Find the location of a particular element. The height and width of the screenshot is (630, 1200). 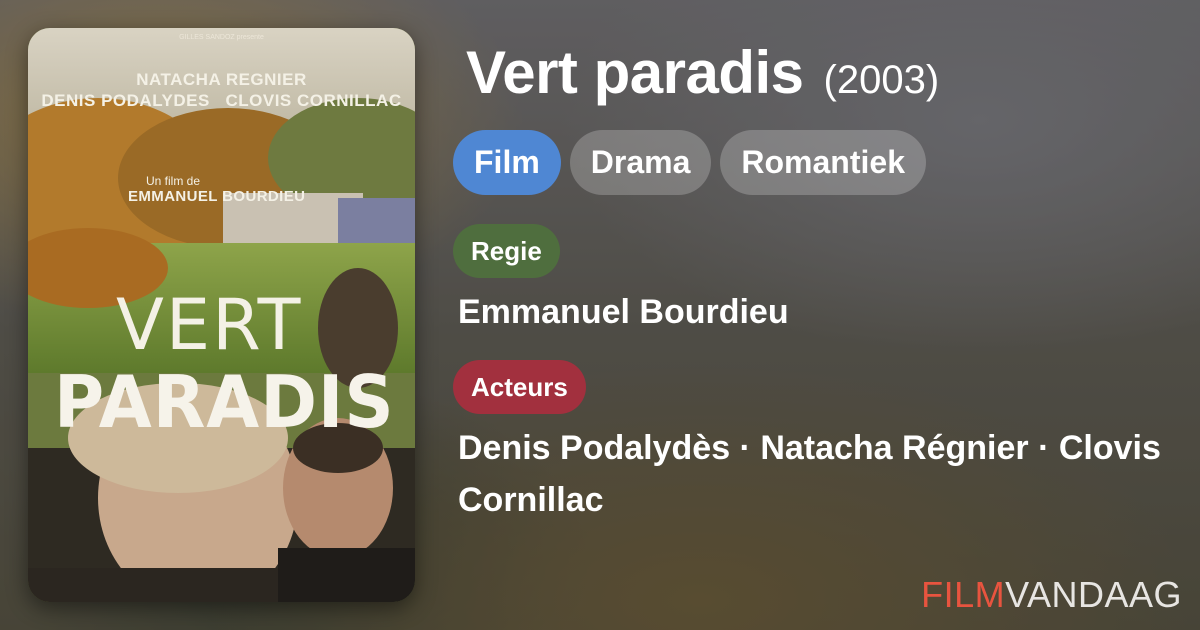

tag-drama: Drama is located at coordinates (640, 162).